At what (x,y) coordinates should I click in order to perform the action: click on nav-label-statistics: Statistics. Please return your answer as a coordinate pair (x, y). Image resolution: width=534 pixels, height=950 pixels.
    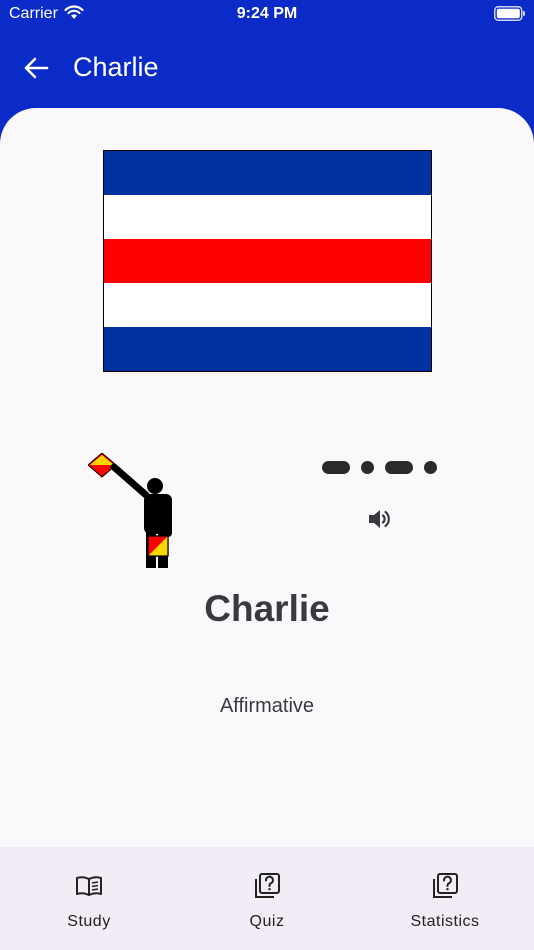
    Looking at the image, I should click on (445, 921).